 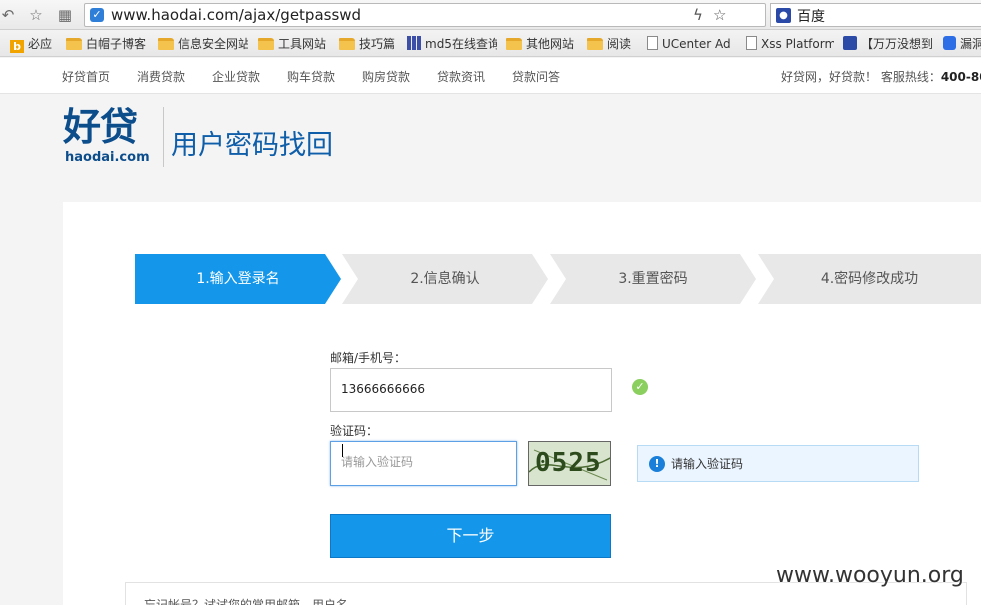 What do you see at coordinates (423, 463) in the screenshot?
I see `captcha-input: 请输入验证码` at bounding box center [423, 463].